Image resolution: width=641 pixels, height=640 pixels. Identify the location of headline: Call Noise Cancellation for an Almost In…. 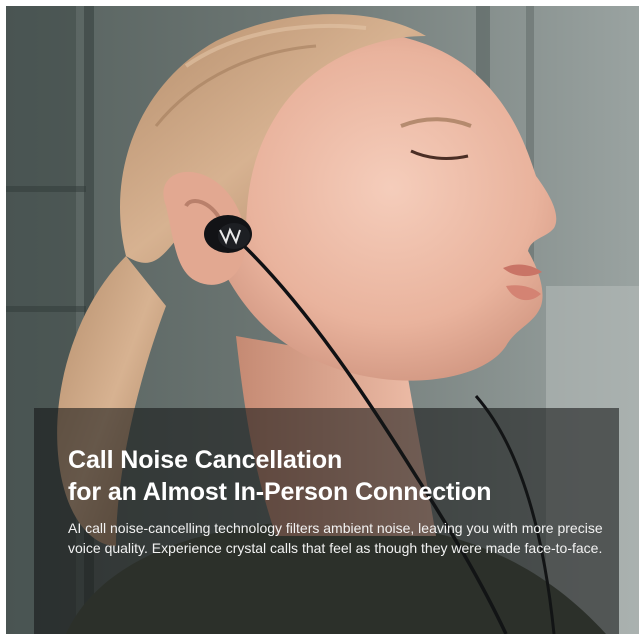
(338, 476).